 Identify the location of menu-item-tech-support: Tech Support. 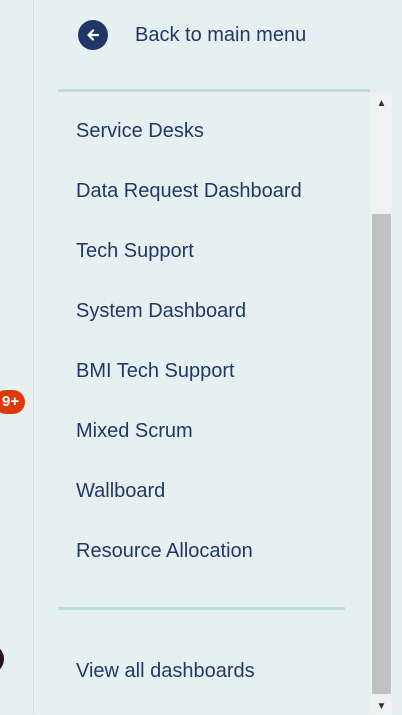
(221, 251).